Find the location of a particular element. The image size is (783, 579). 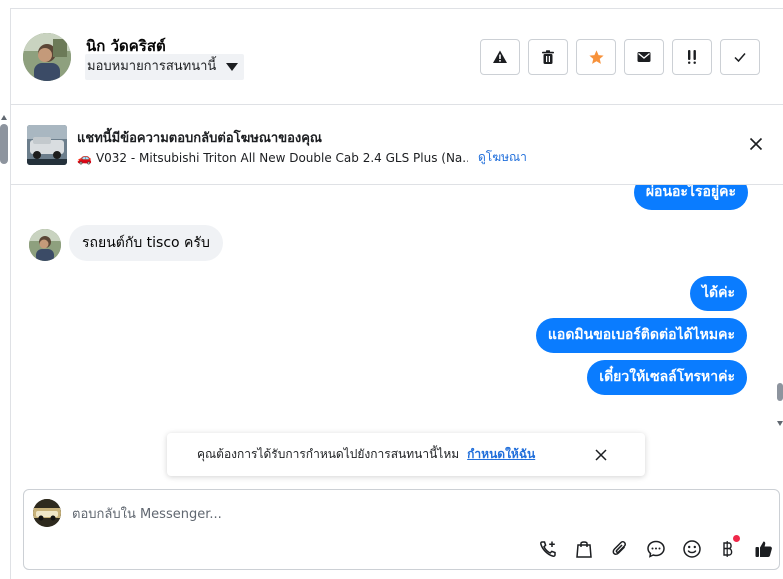

trash-icon is located at coordinates (548, 57).